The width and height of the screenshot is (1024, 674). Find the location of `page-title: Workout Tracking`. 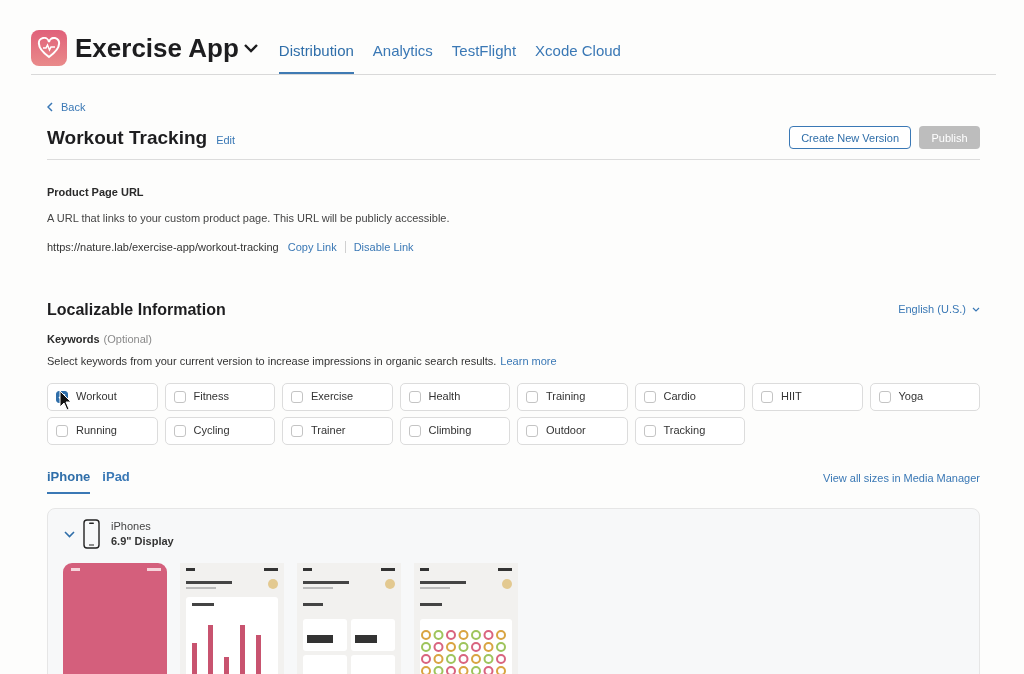

page-title: Workout Tracking is located at coordinates (127, 137).